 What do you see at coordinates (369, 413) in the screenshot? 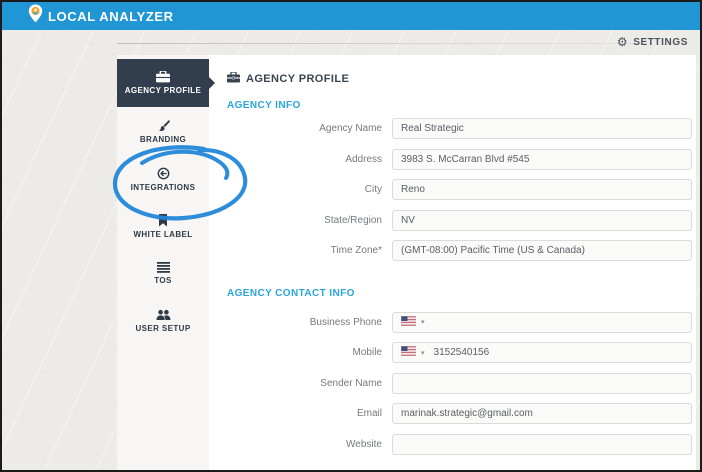
I see `field-label: Email` at bounding box center [369, 413].